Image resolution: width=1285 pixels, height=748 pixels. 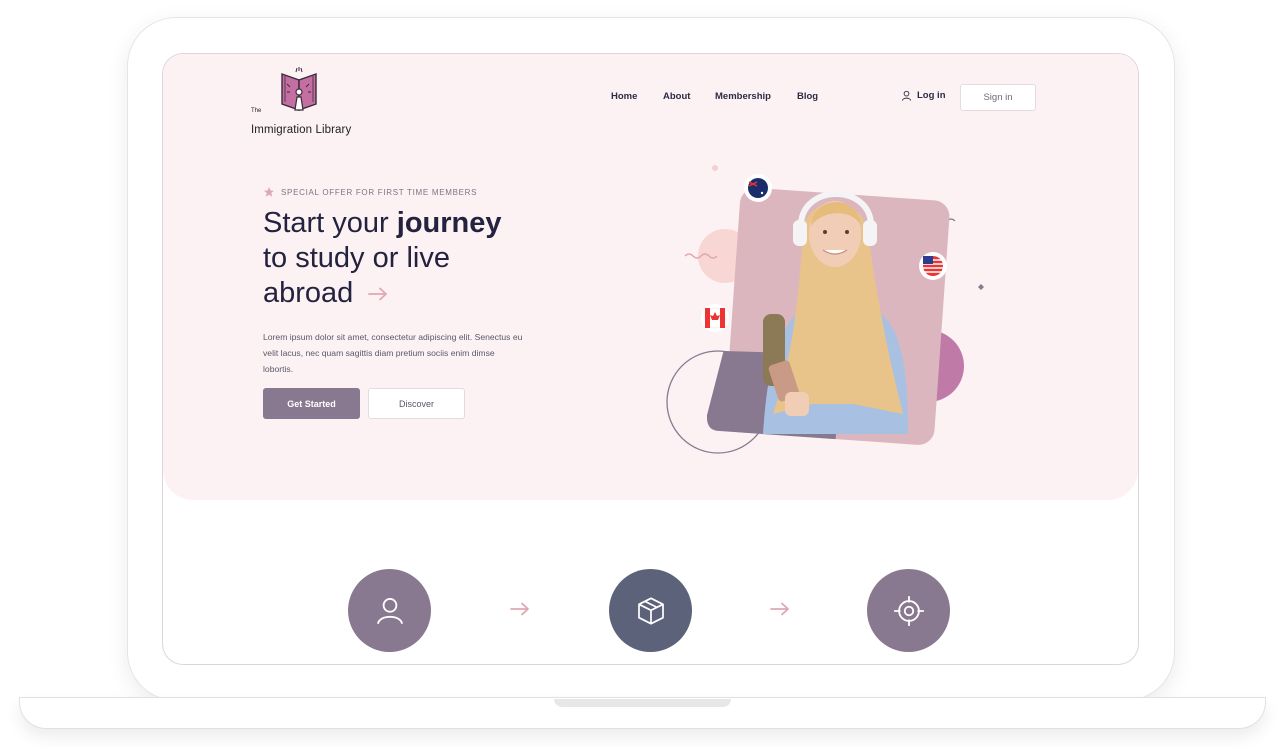 I want to click on nav-about: About, so click(x=676, y=96).